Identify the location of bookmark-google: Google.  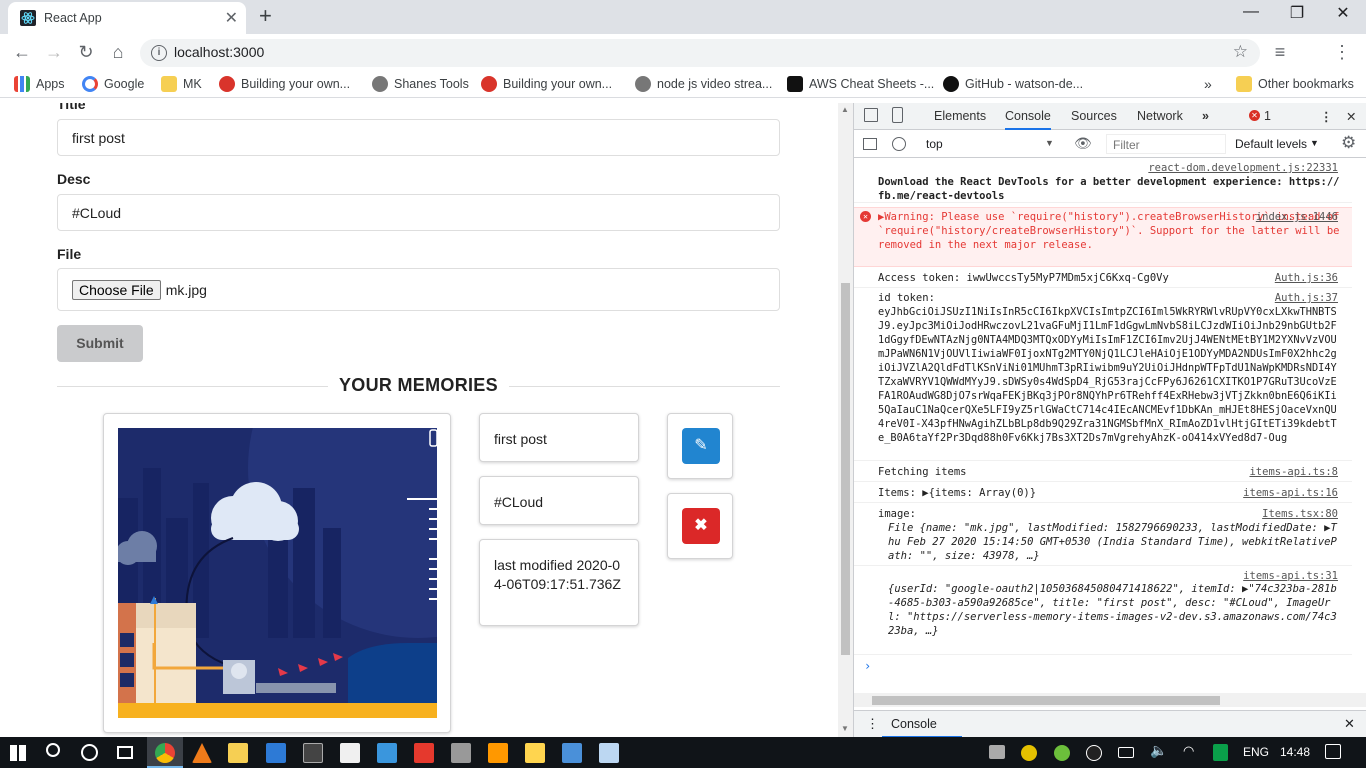
(113, 84).